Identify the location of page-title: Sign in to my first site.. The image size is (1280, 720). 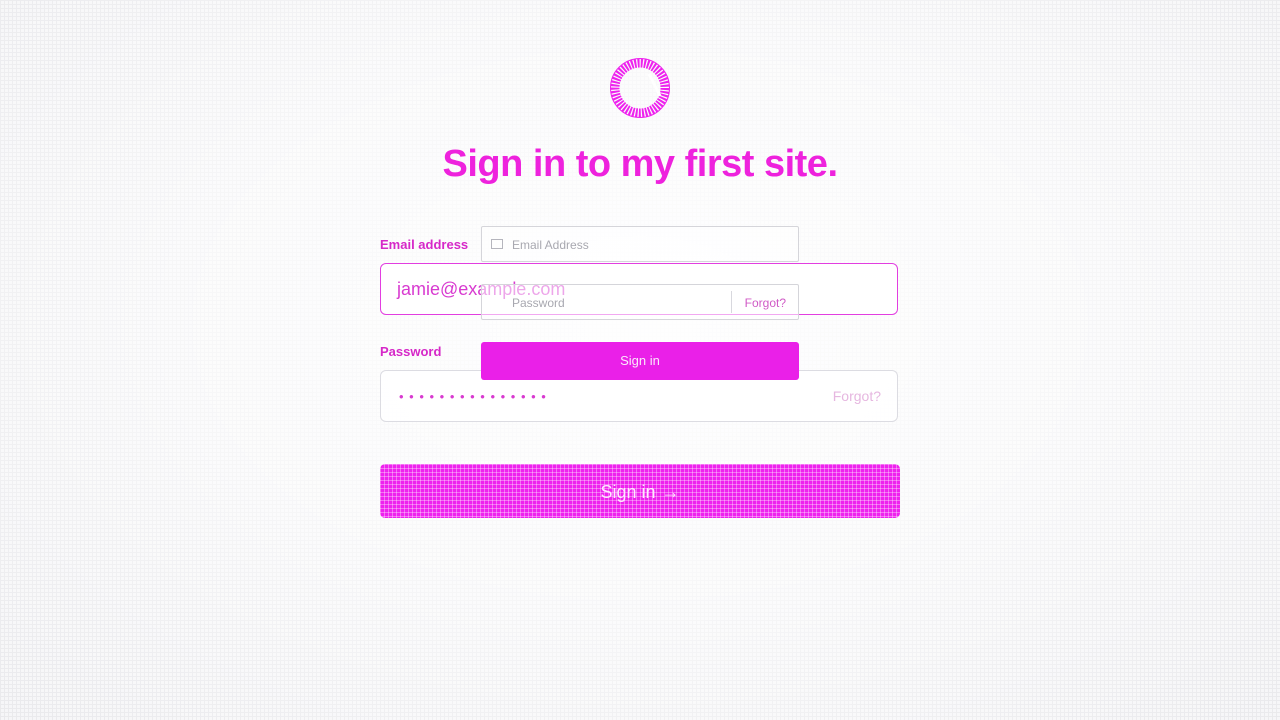
(640, 164).